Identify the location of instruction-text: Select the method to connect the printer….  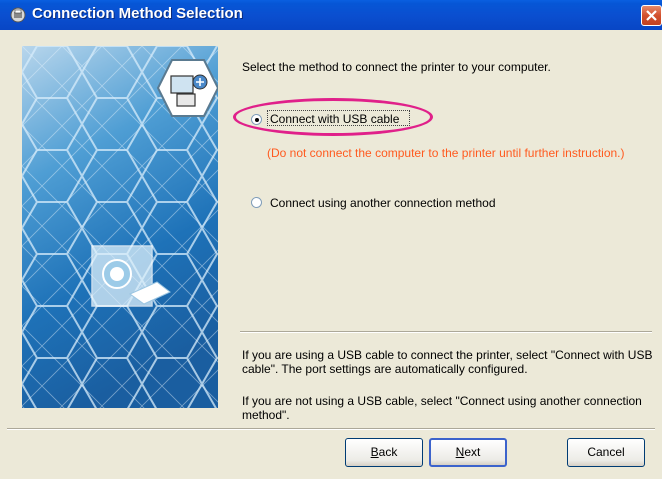
(396, 67).